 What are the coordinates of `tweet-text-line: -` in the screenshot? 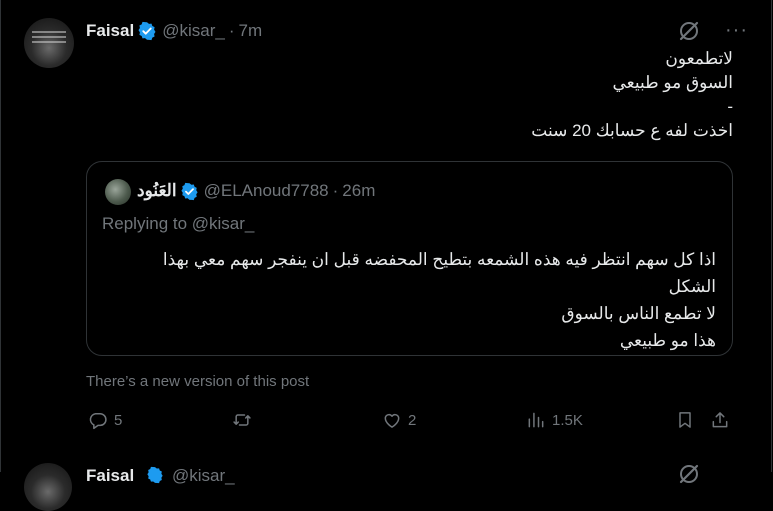 It's located at (730, 106).